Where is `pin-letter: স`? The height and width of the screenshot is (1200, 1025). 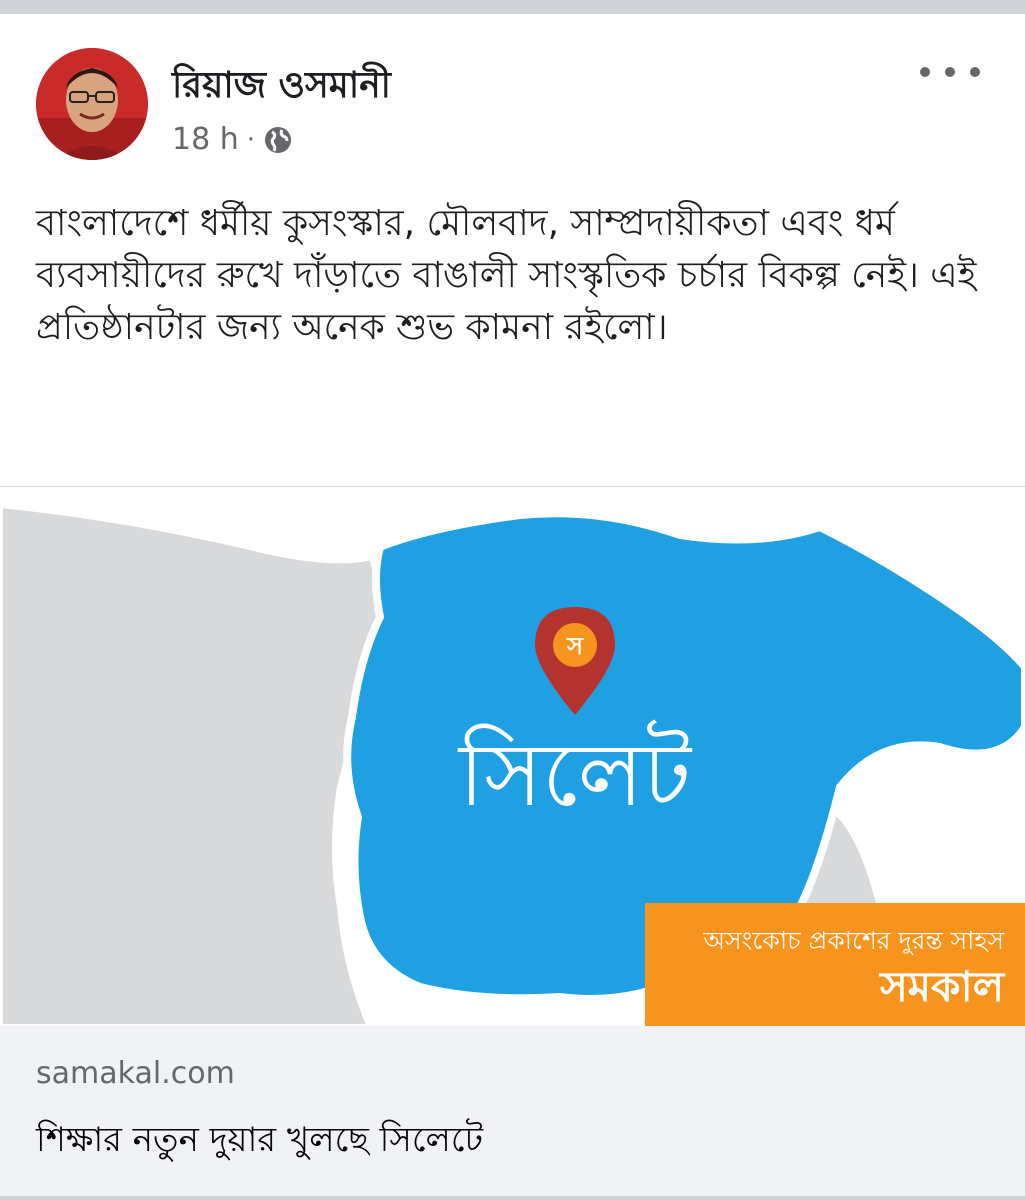 pin-letter: স is located at coordinates (575, 646).